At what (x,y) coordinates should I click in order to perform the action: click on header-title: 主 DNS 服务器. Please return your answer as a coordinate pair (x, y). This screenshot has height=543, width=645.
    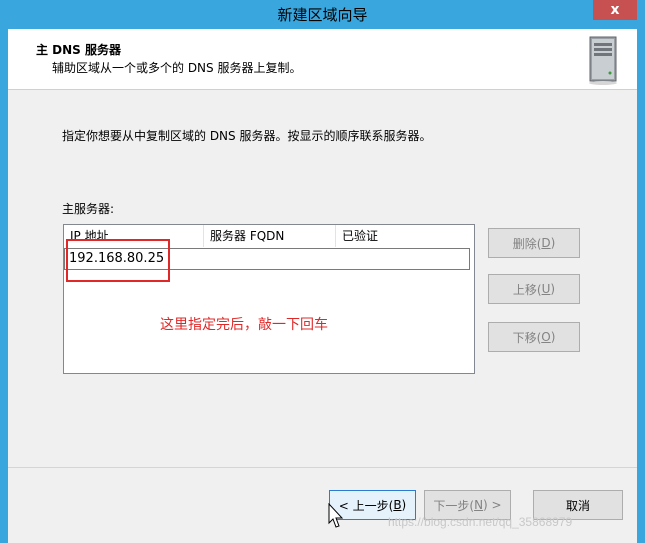
    Looking at the image, I should click on (79, 50).